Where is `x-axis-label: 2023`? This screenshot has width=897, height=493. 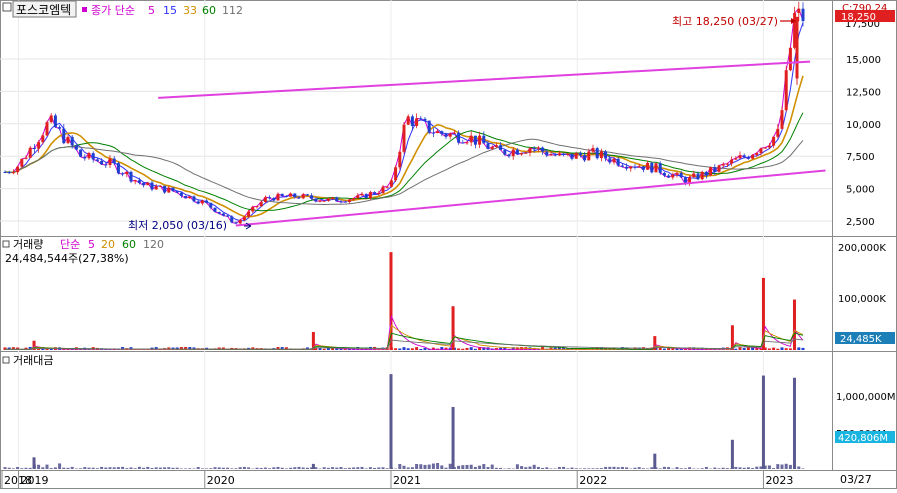 x-axis-label: 2023 is located at coordinates (779, 480).